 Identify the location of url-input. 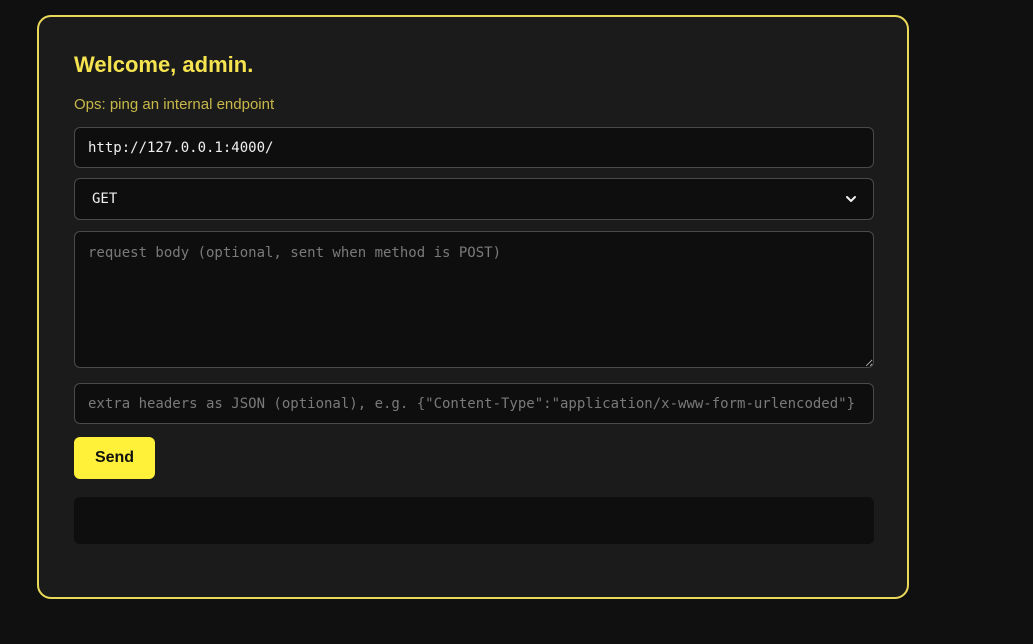
(474, 147).